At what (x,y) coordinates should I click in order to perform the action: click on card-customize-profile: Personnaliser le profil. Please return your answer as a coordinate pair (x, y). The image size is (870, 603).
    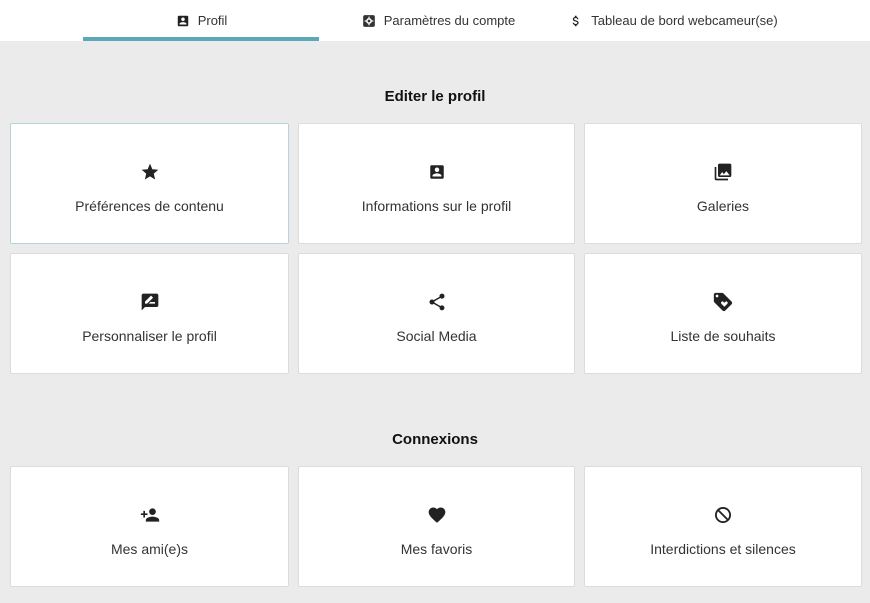
    Looking at the image, I should click on (149, 313).